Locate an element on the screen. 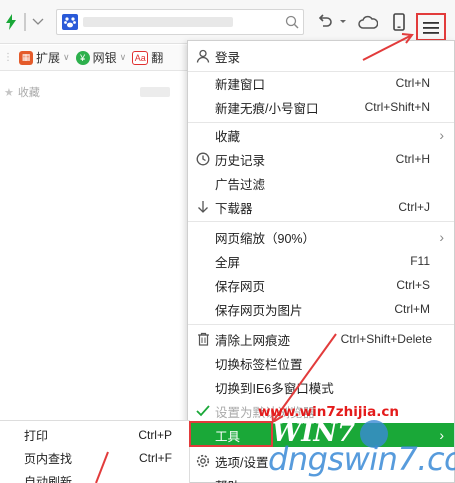 This screenshot has height=483, width=455. watermark-site: dngswin7.com is located at coordinates (361, 459).